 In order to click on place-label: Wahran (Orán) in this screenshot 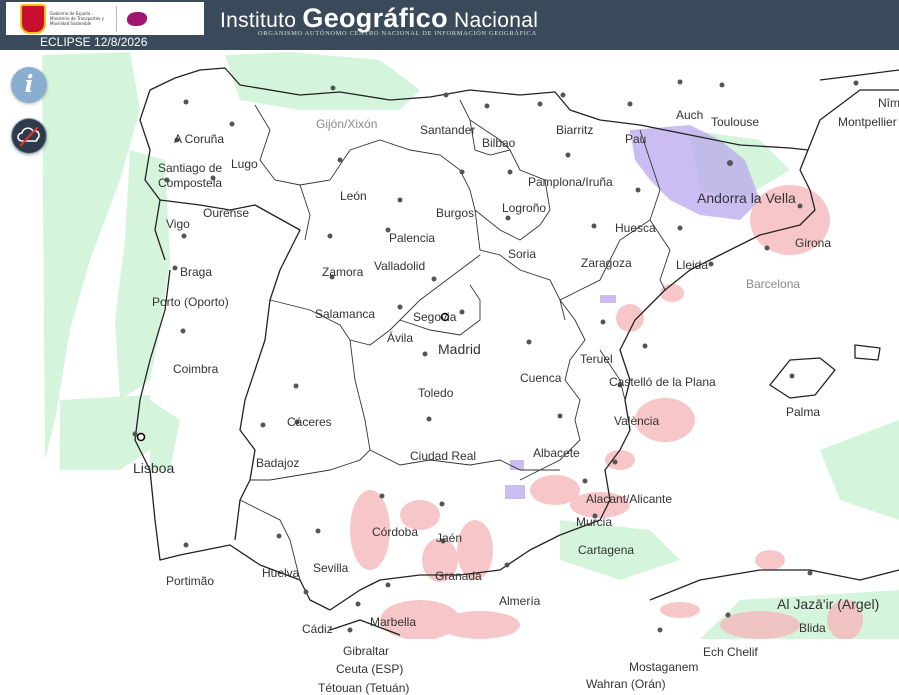, I will do `click(626, 684)`.